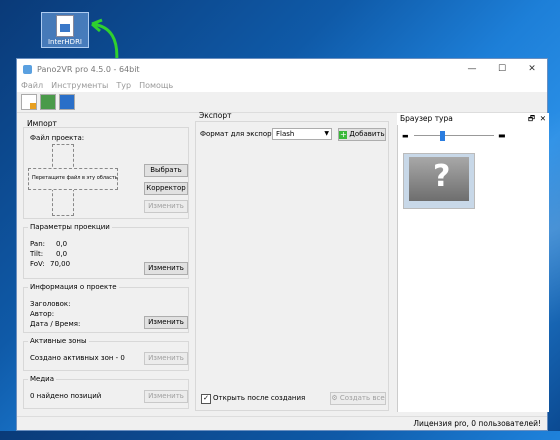 The width and height of the screenshot is (560, 440). I want to click on tour-browser-title: Браузер тура, so click(426, 118).